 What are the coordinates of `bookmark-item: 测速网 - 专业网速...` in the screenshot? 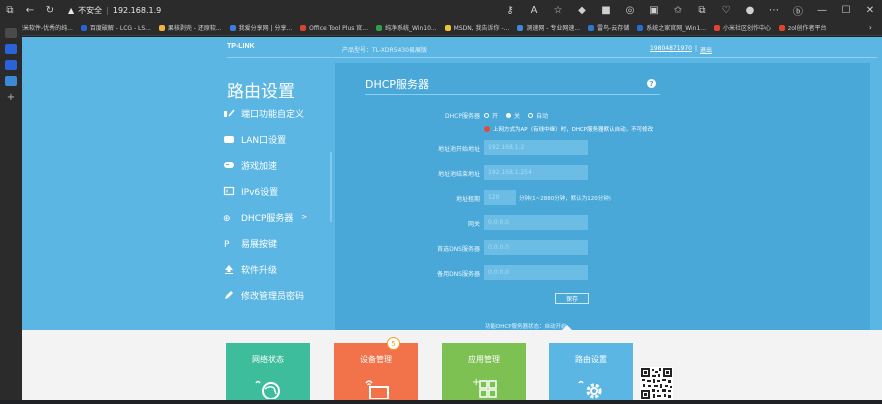 It's located at (548, 27).